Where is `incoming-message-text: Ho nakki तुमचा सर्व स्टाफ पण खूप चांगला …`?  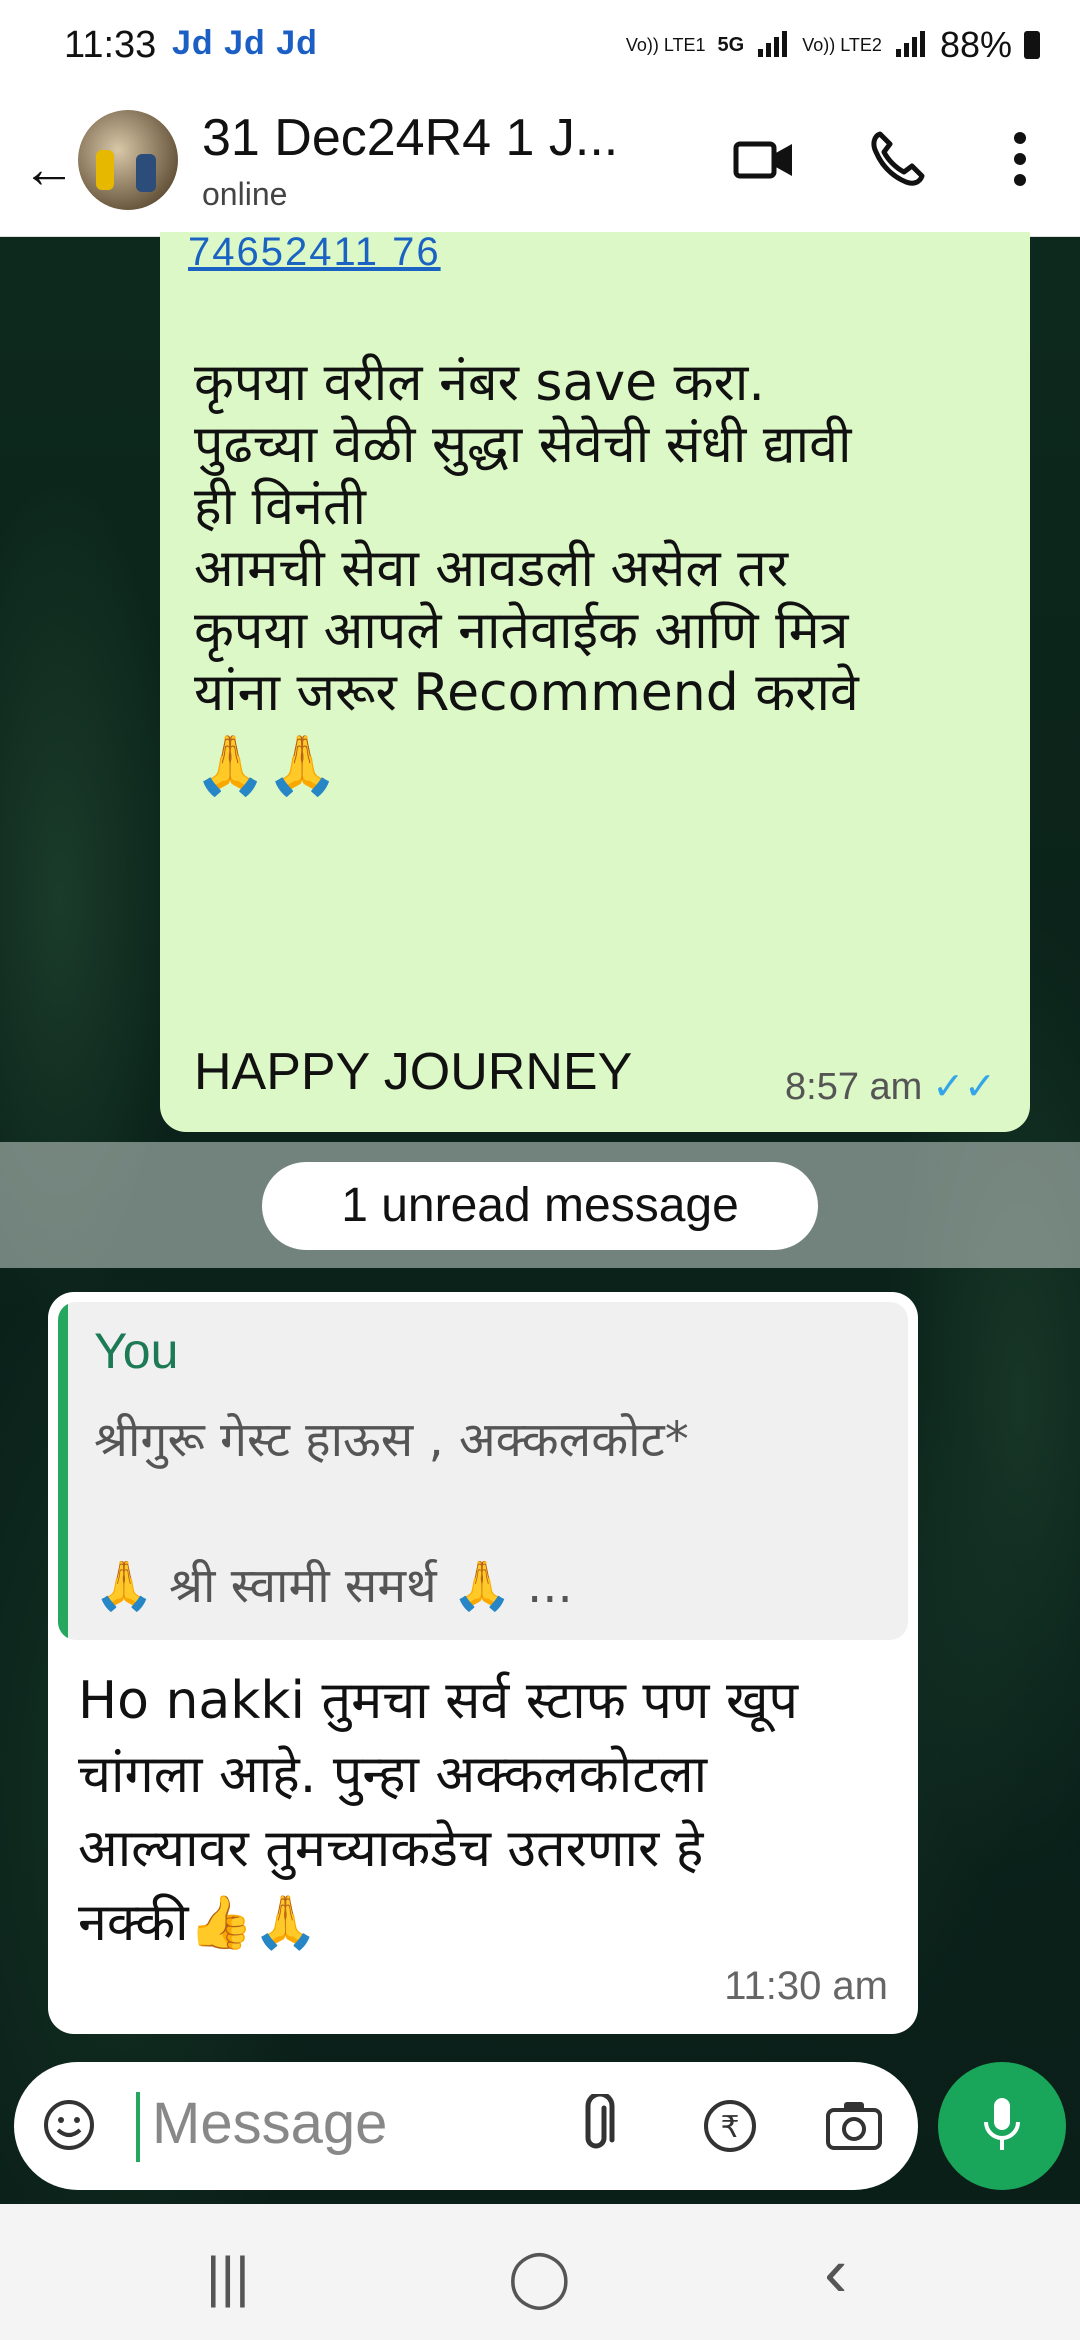 incoming-message-text: Ho nakki तुमचा सर्व स्टाफ पण खूप चांगला … is located at coordinates (488, 1812).